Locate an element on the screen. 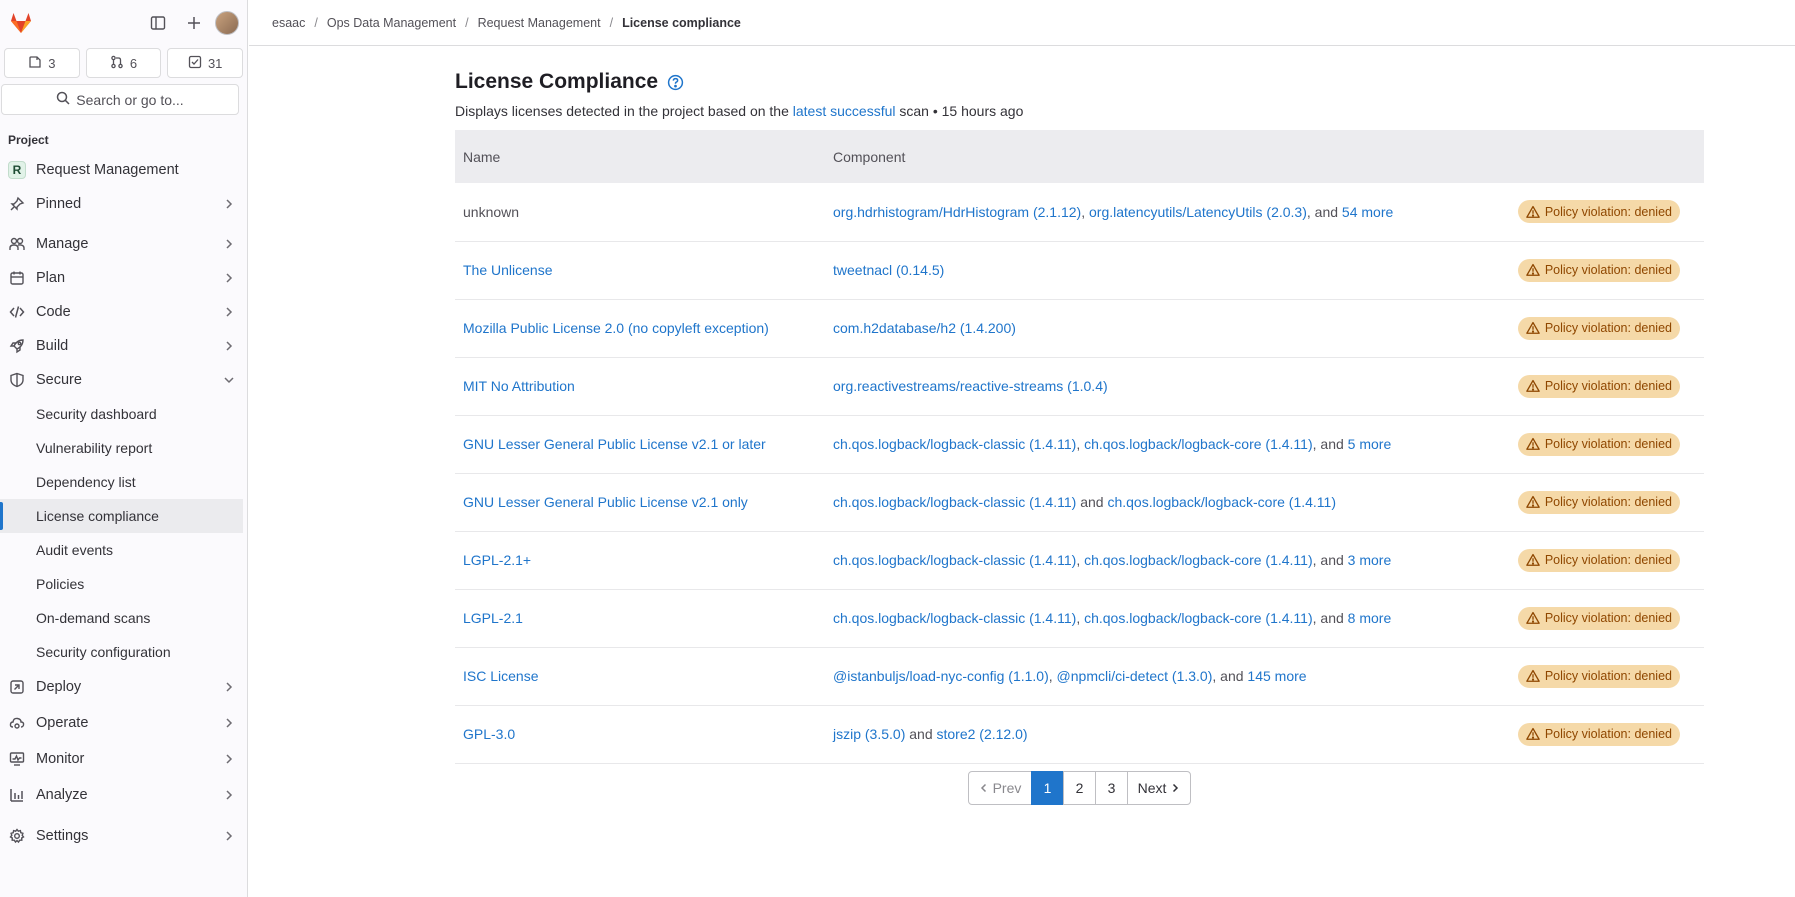  next-page-button: Next is located at coordinates (1159, 787).